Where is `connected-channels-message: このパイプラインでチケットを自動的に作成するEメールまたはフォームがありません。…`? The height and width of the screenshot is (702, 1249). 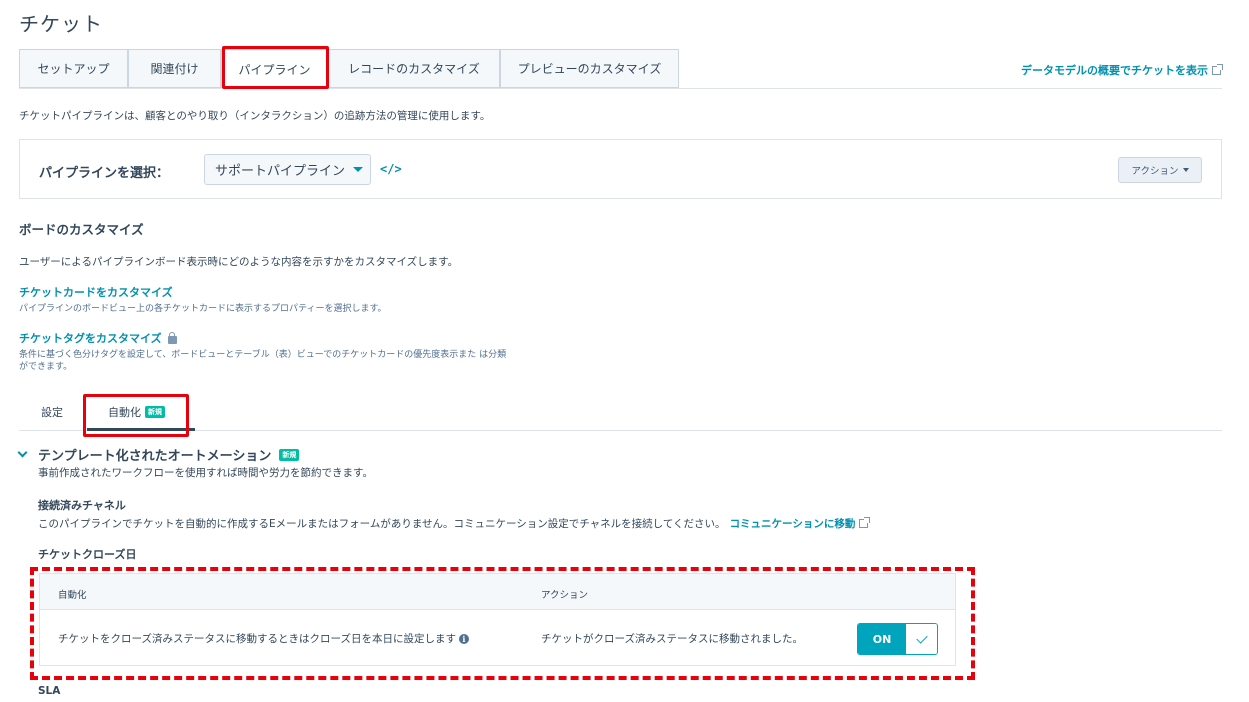 connected-channels-message: このパイプラインでチケットを自動的に作成するEメールまたはフォームがありません。… is located at coordinates (382, 524).